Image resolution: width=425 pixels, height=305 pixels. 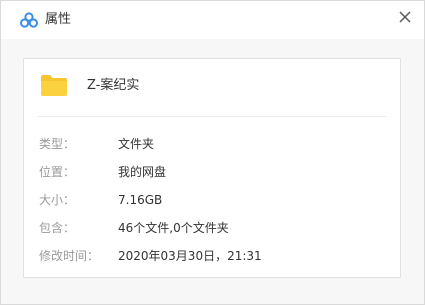 I want to click on property-value: 2020年03月30日，21:31, so click(x=190, y=256).